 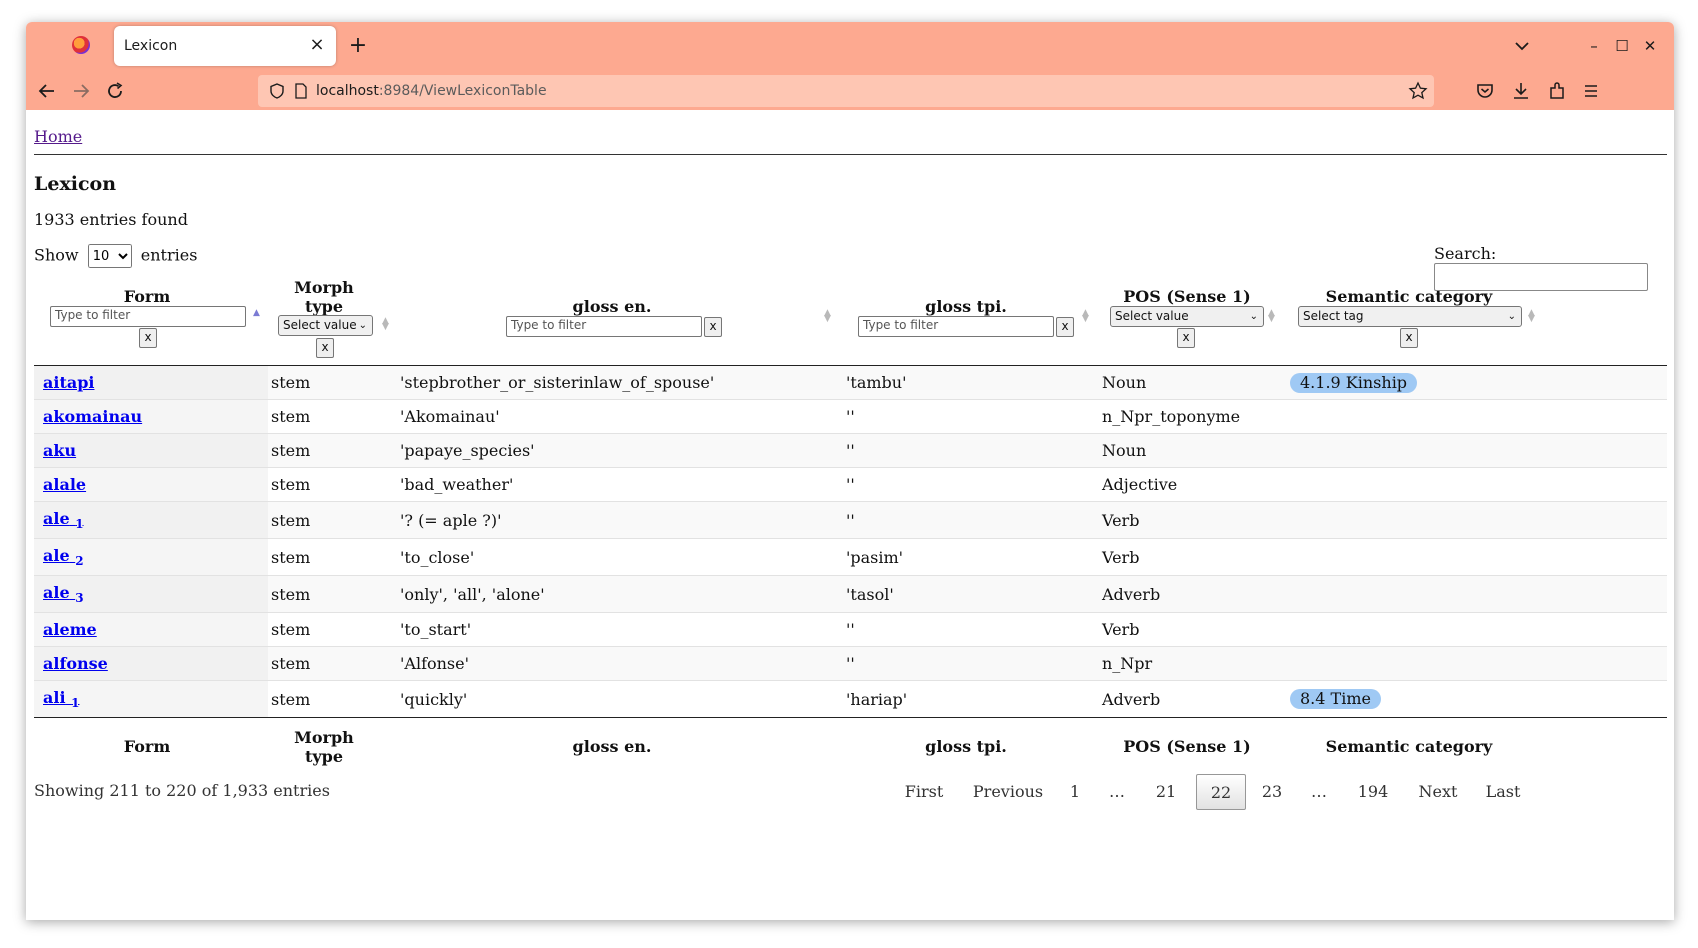 What do you see at coordinates (148, 338) in the screenshot?
I see `form-filter-clear-button: x` at bounding box center [148, 338].